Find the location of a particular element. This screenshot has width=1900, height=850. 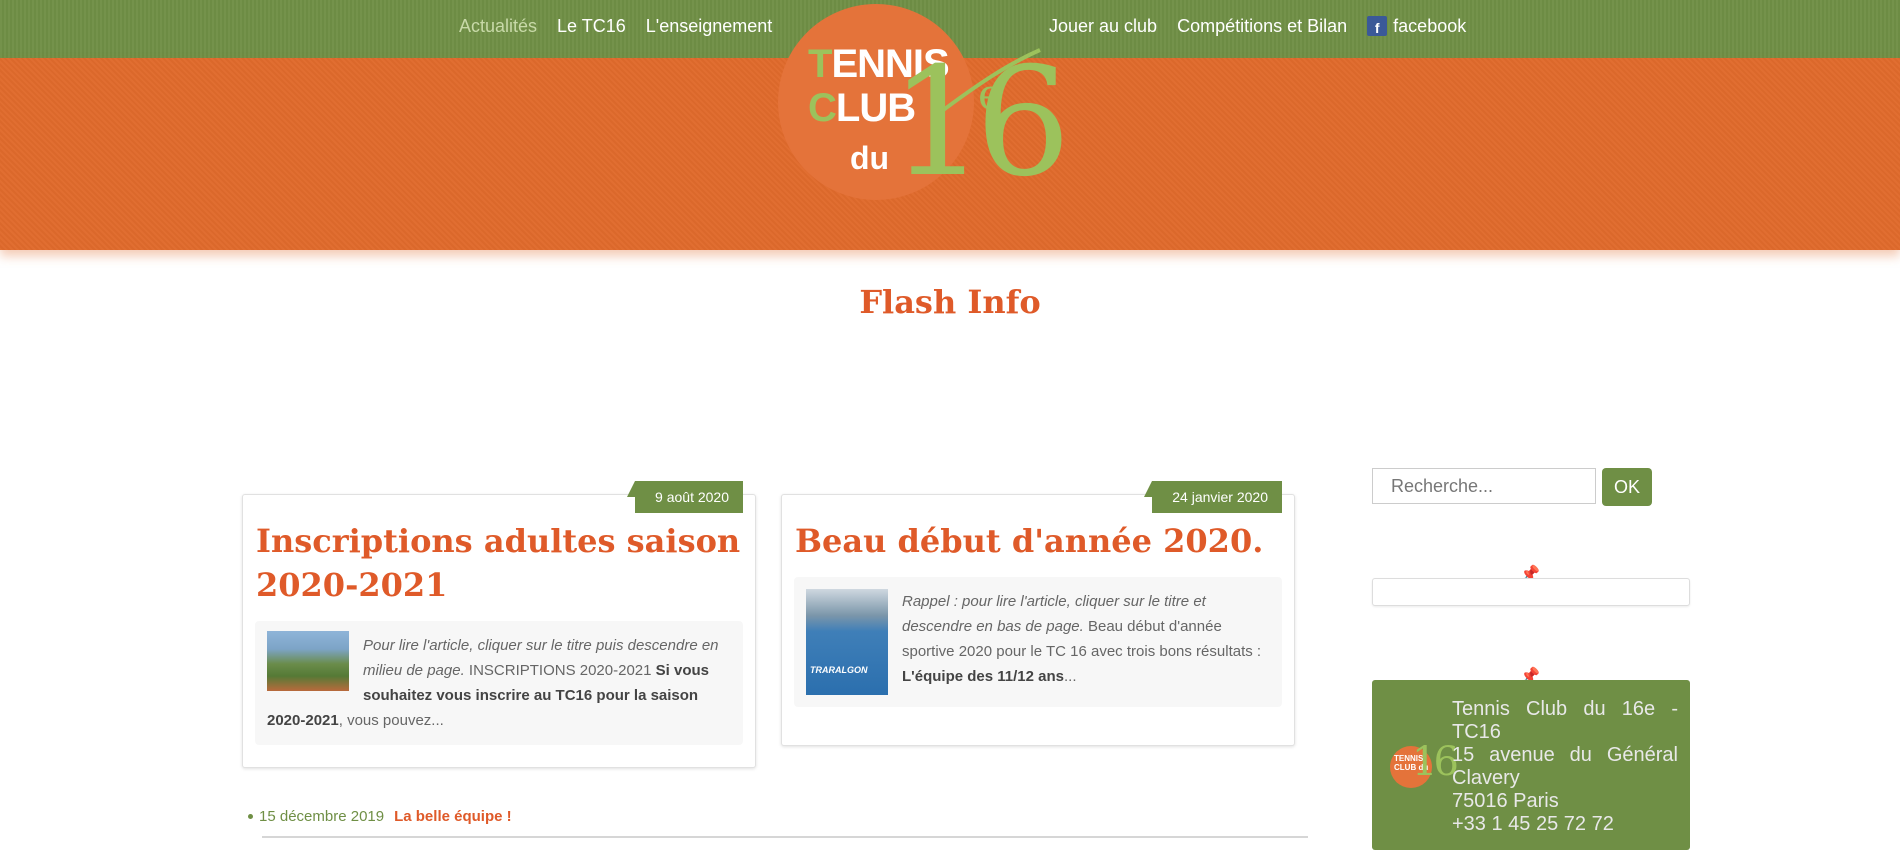

post-title: Inscriptions adultes saison 2020-2021 is located at coordinates (498, 563).